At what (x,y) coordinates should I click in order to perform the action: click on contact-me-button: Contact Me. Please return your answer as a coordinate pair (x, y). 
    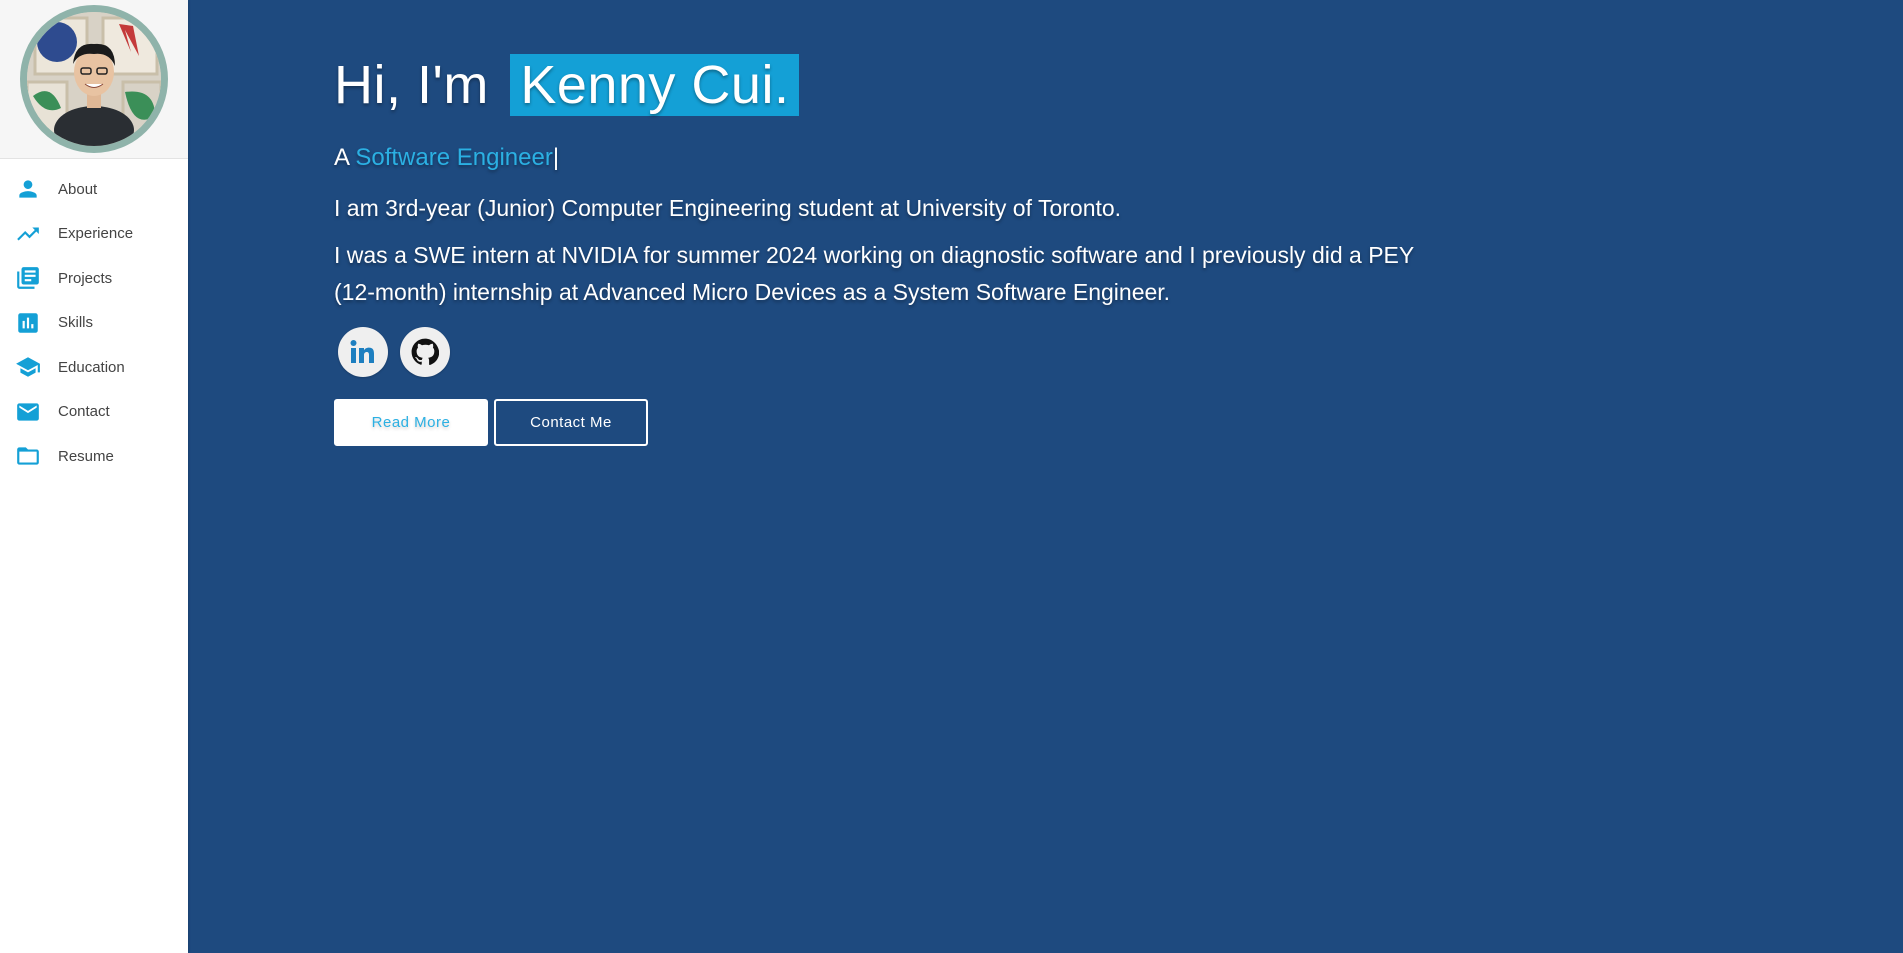
    Looking at the image, I should click on (571, 422).